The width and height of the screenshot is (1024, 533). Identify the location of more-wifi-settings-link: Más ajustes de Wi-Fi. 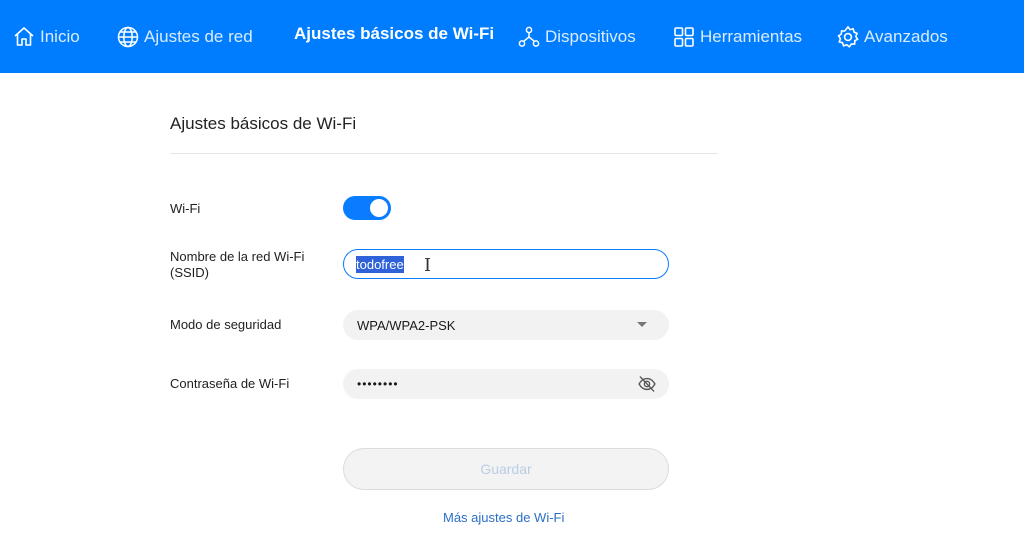
(503, 517).